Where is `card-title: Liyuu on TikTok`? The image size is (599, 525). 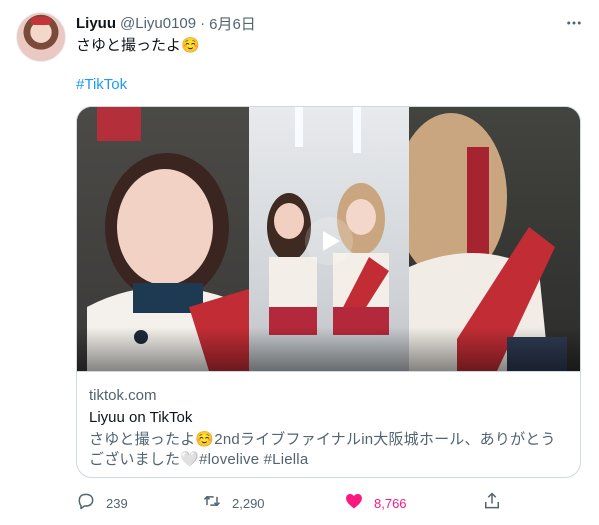 card-title: Liyuu on TikTok is located at coordinates (141, 417).